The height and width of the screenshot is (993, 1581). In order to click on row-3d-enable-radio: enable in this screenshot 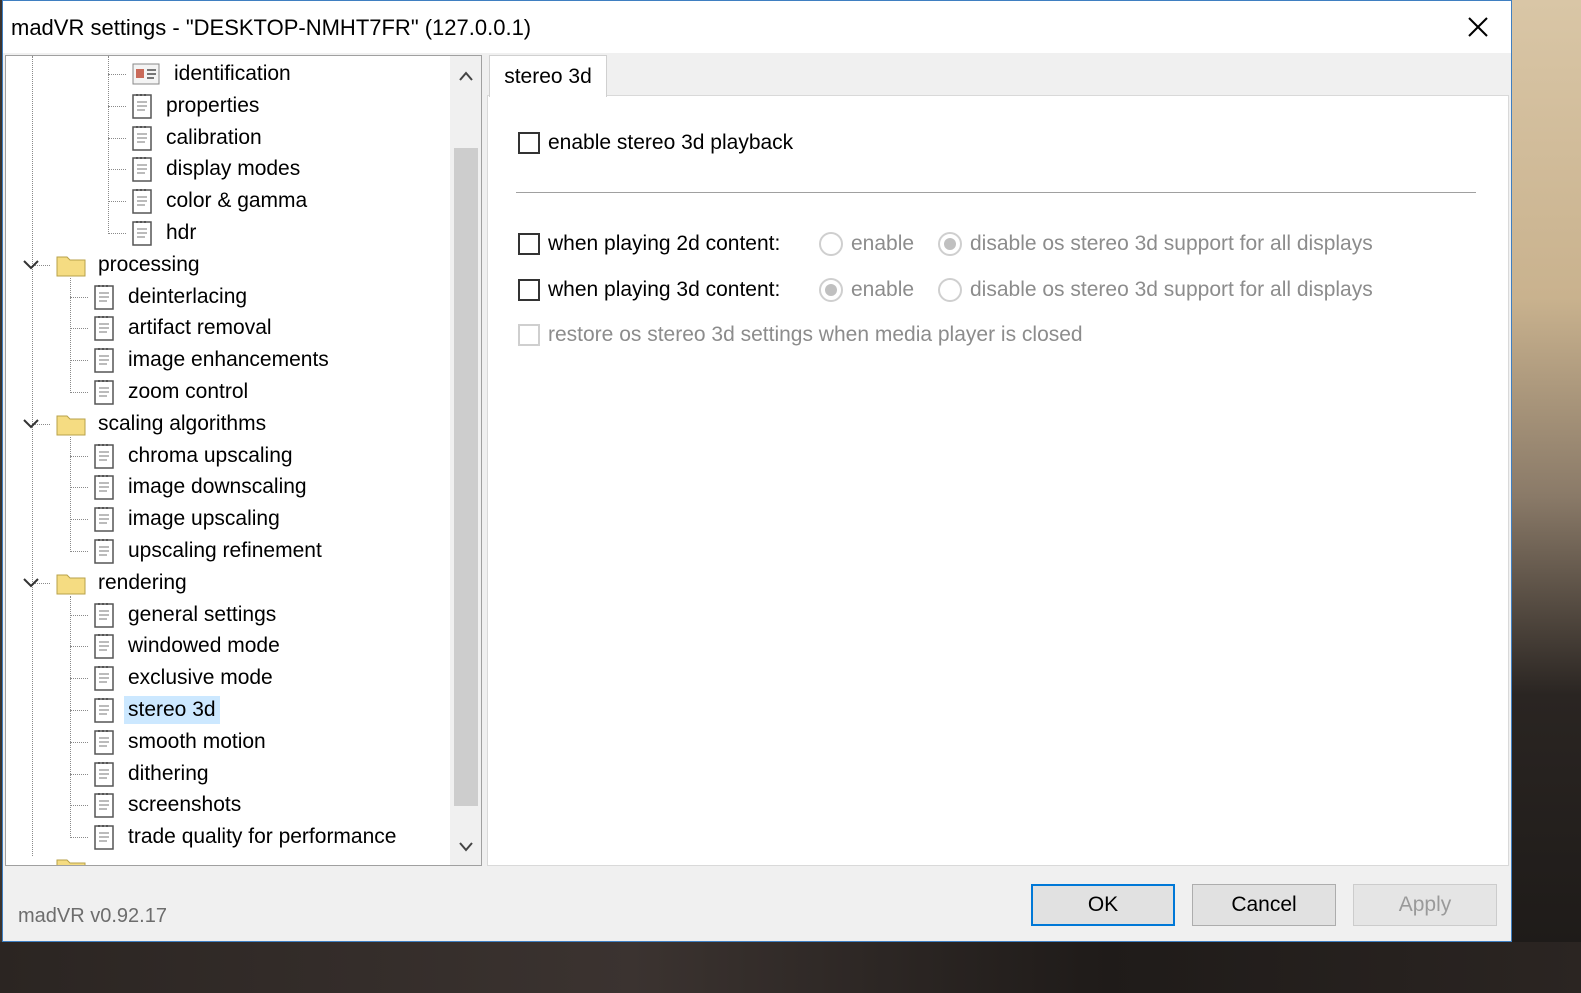, I will do `click(866, 290)`.